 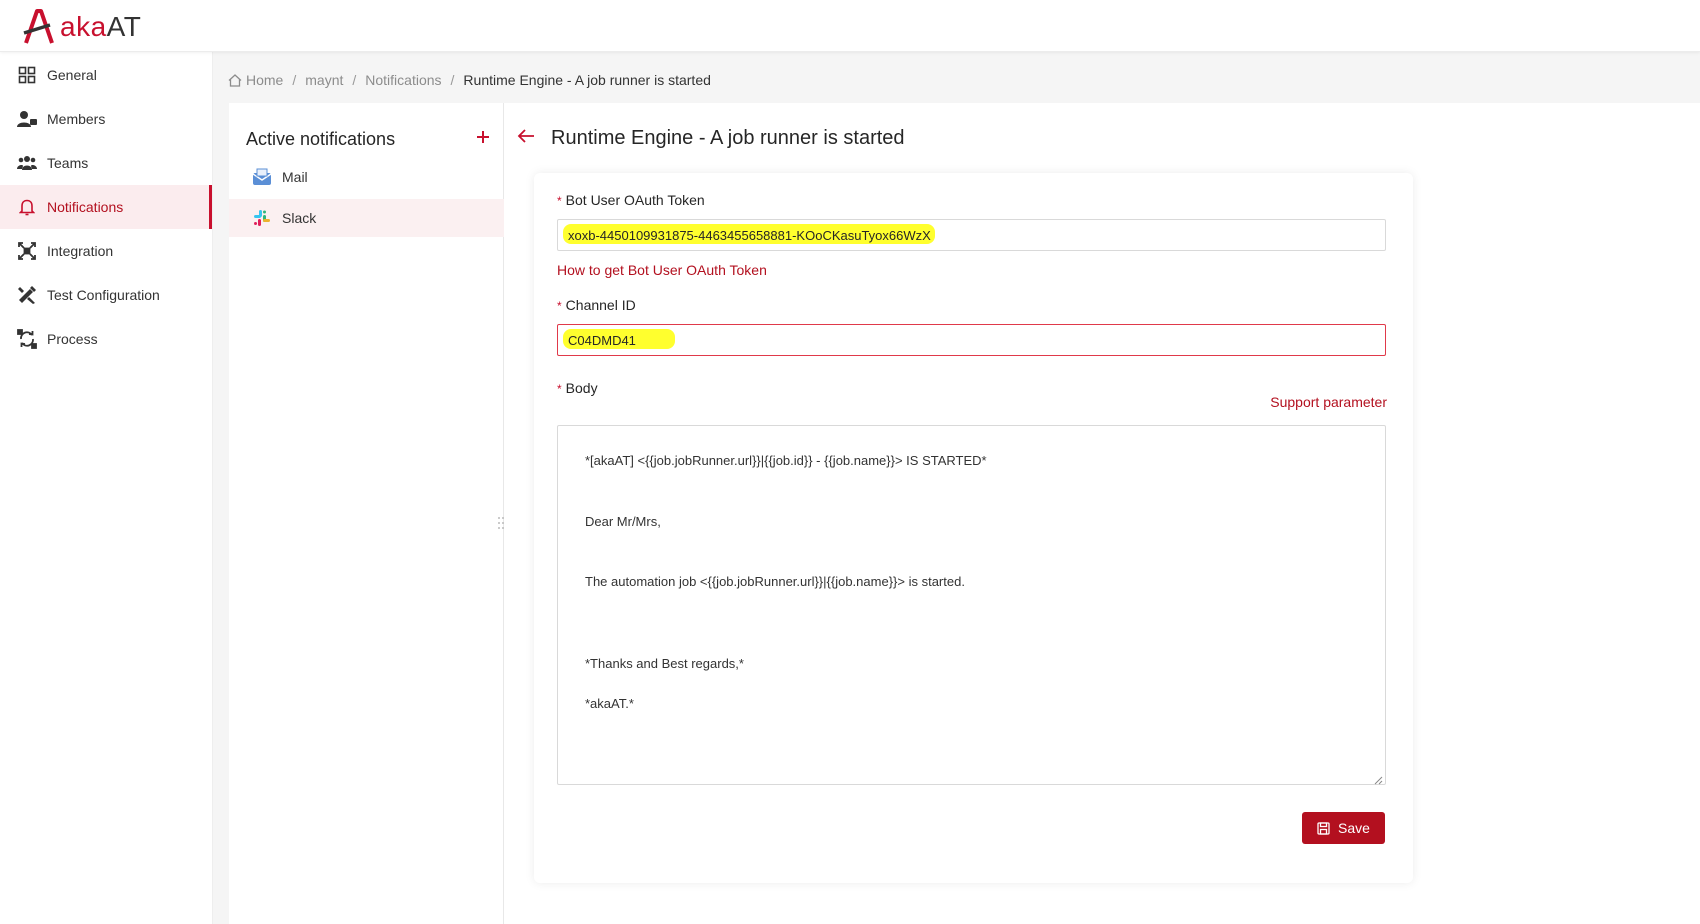 I want to click on top-bar: akaAT, so click(x=850, y=26).